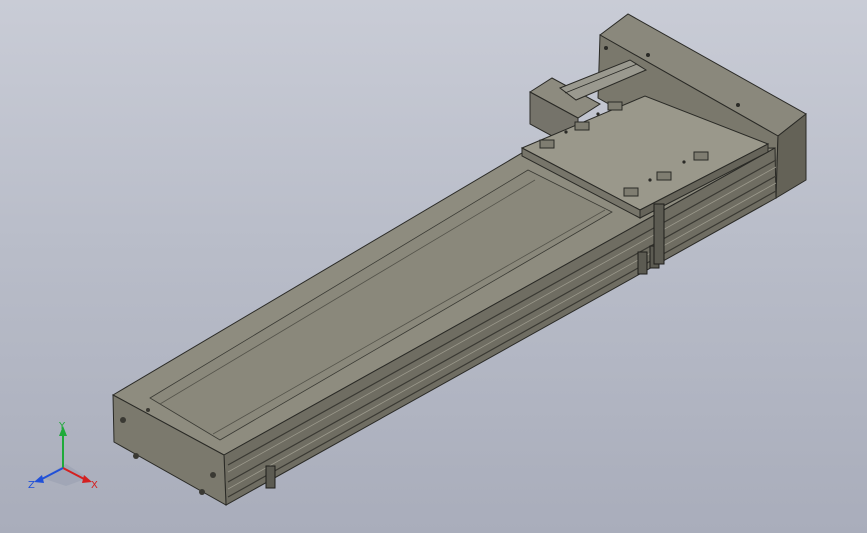  I want to click on x-axis-label: X, so click(94, 485).